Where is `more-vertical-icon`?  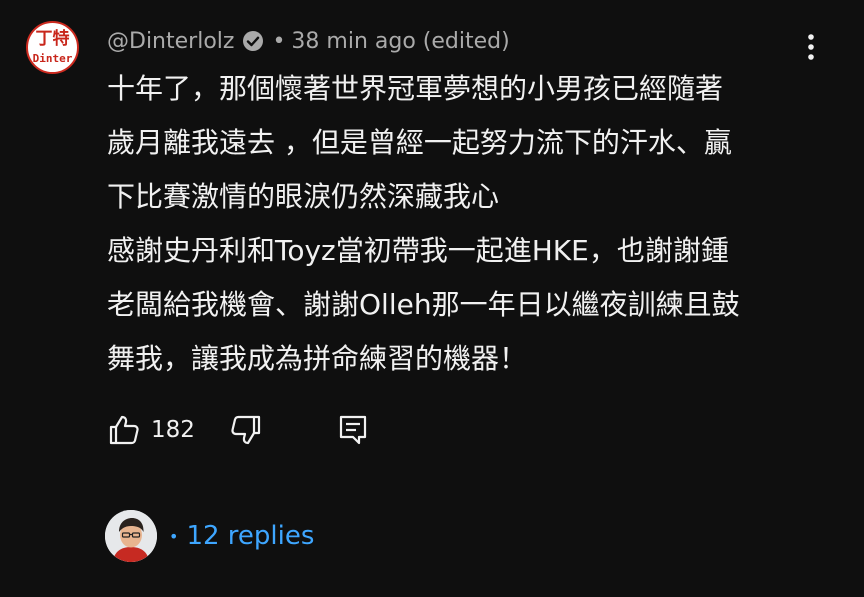 more-vertical-icon is located at coordinates (811, 47).